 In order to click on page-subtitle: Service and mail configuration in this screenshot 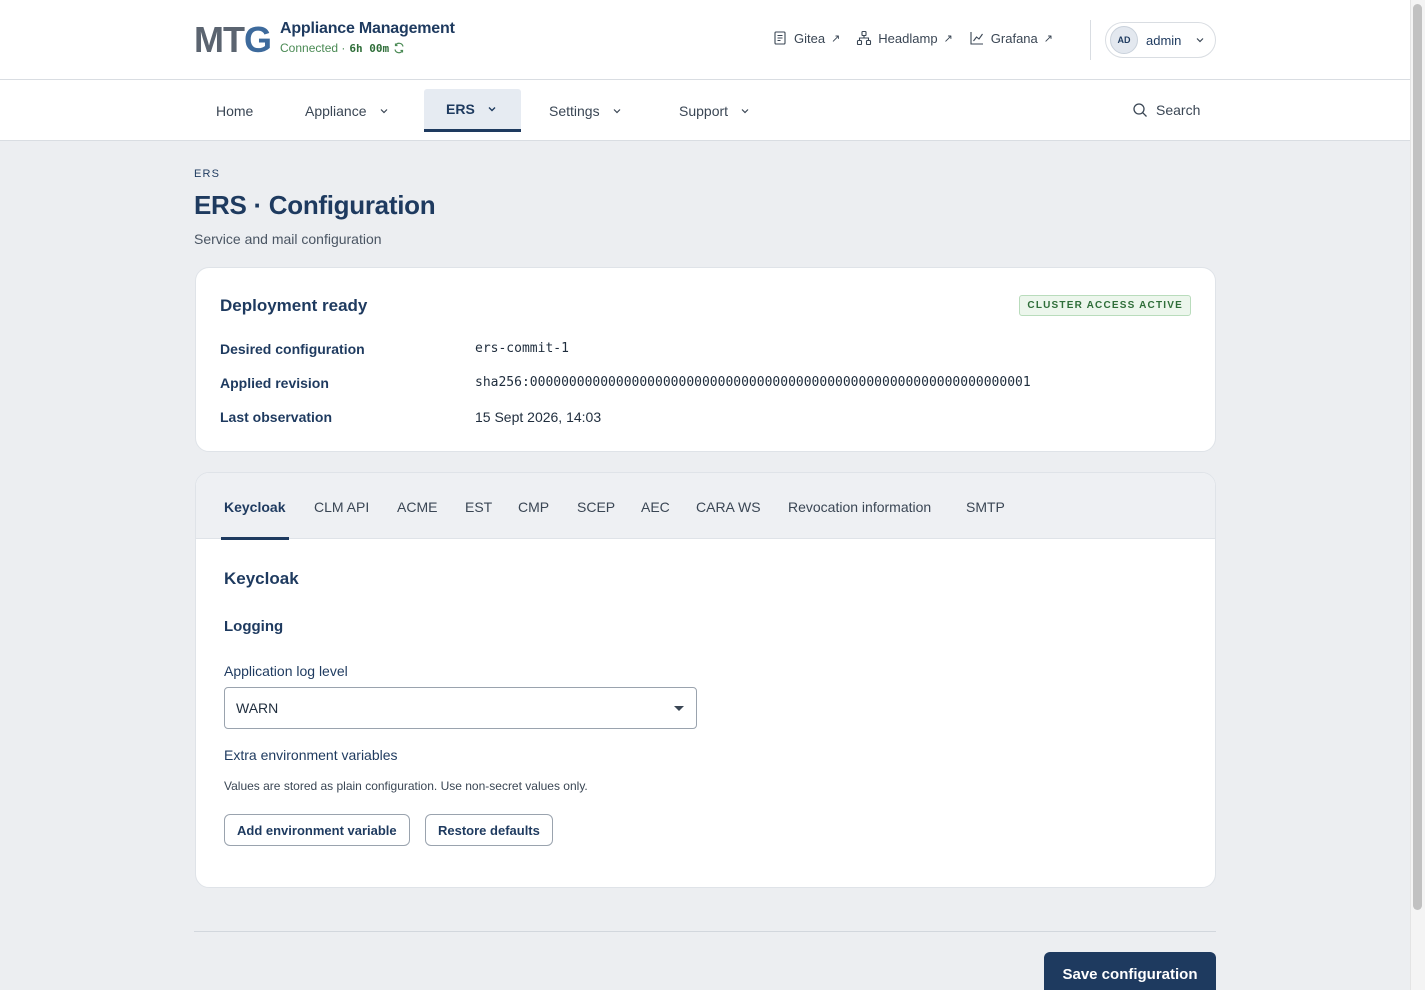, I will do `click(288, 239)`.